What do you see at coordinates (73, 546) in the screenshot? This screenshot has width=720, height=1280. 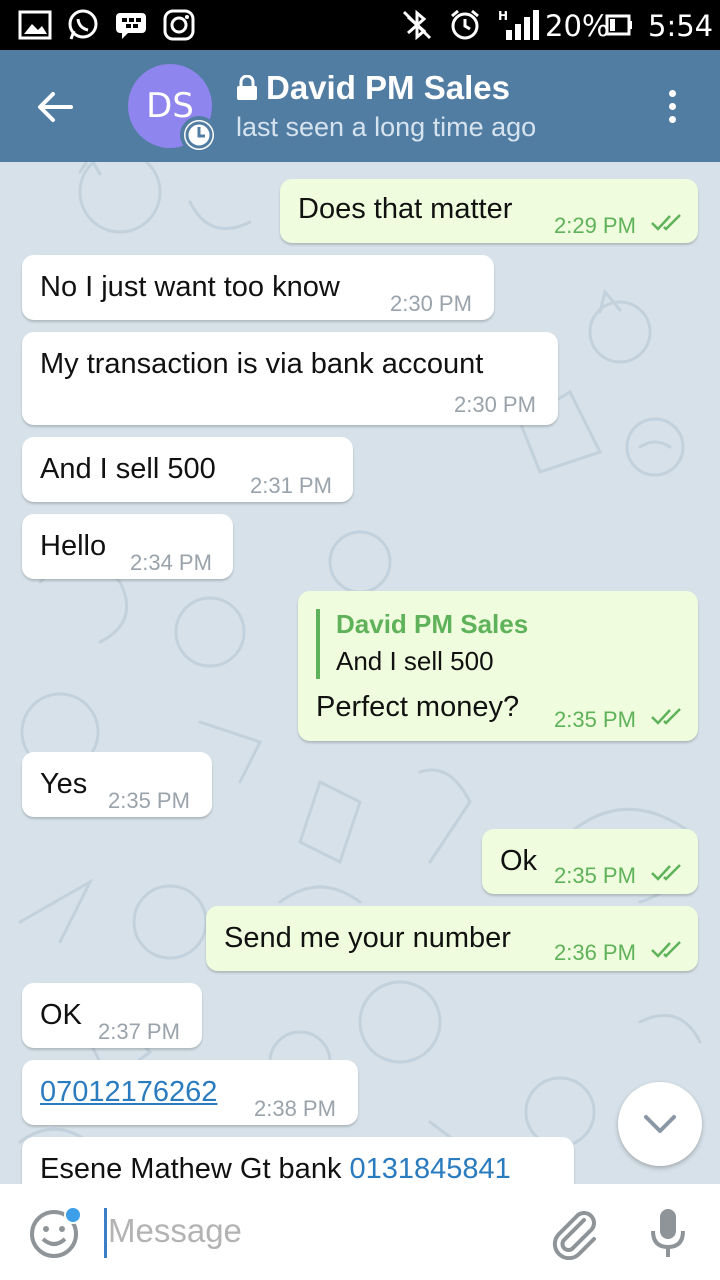 I see `message-text: Hello` at bounding box center [73, 546].